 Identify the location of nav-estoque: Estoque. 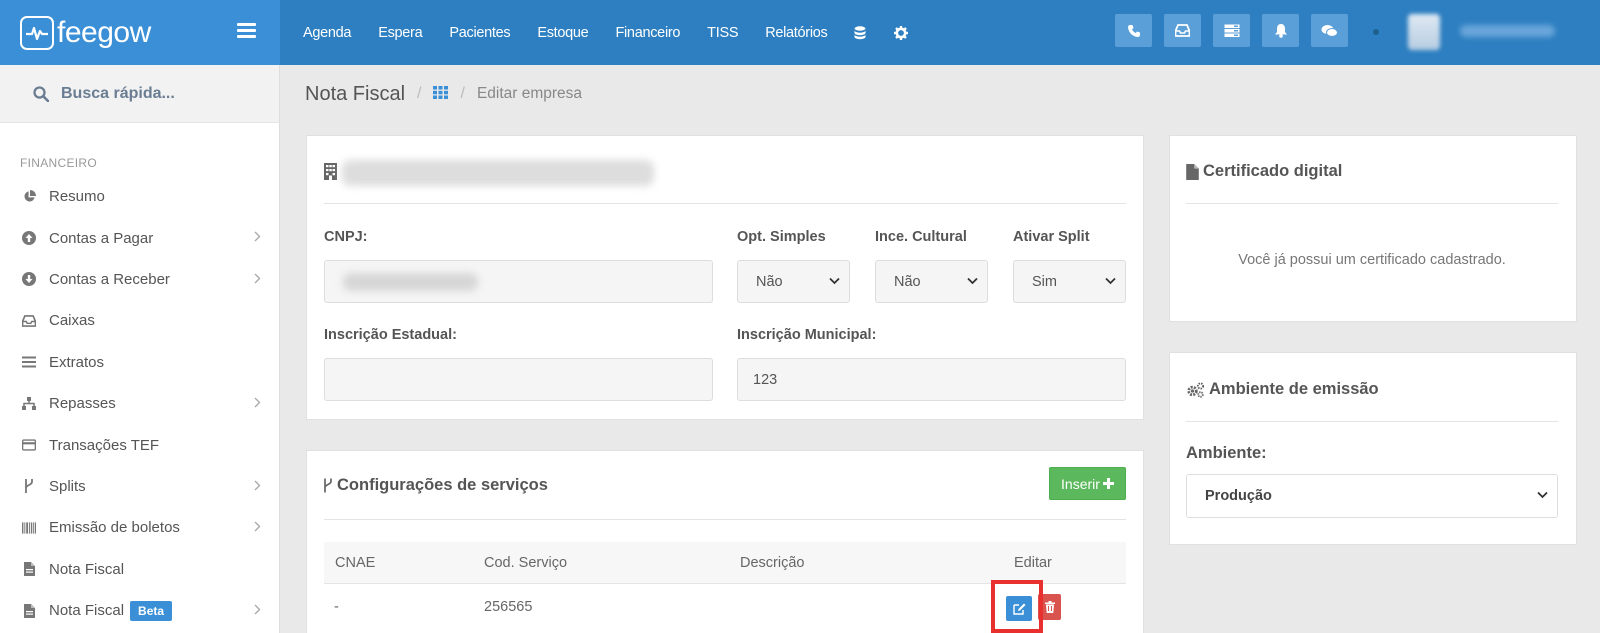
(562, 33).